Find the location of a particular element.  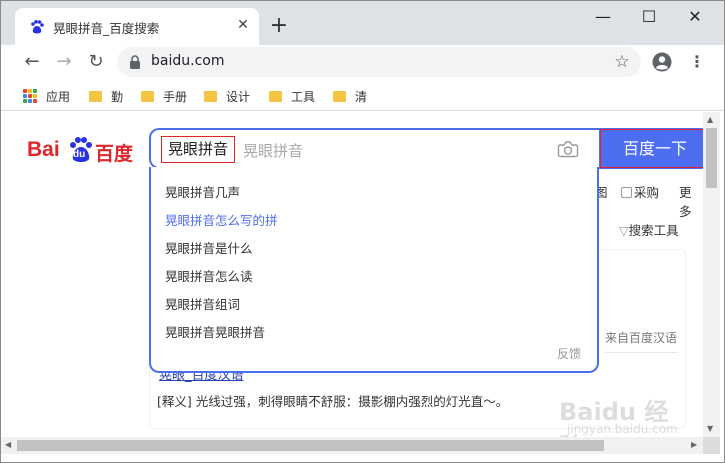

tab-close-icon: ✕ is located at coordinates (243, 25).